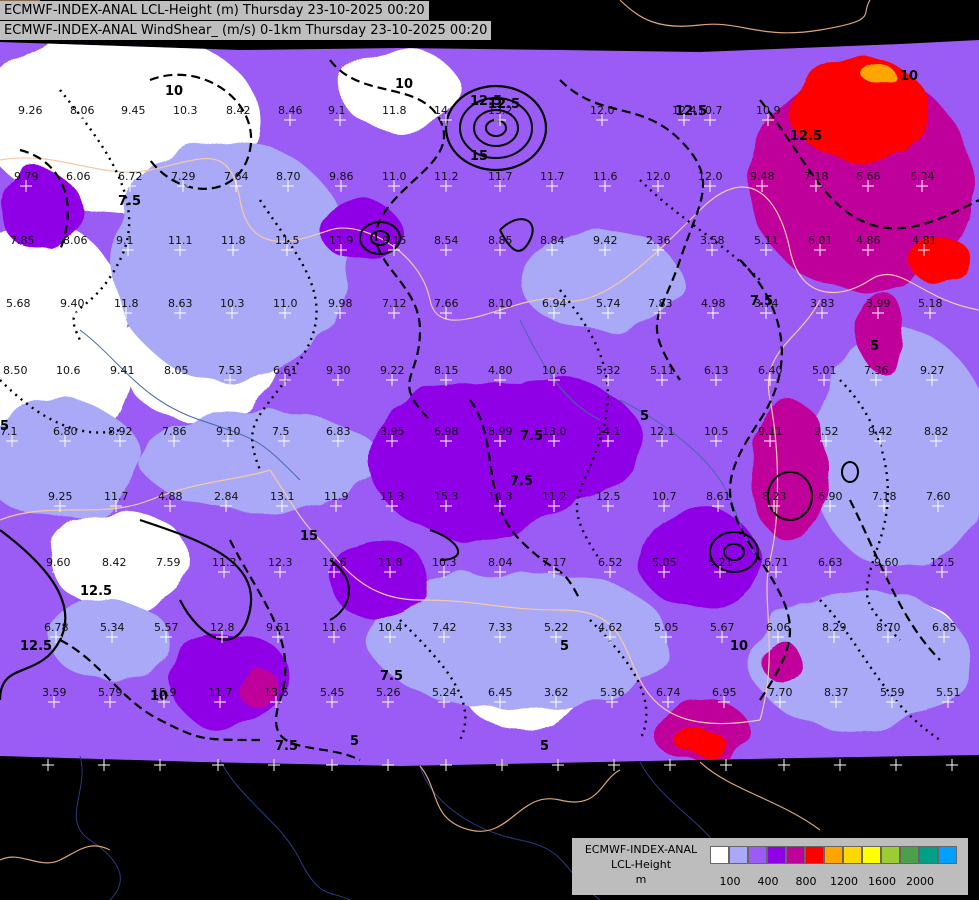  Describe the element at coordinates (824, 370) in the screenshot. I see `station-value: 5.01` at that location.